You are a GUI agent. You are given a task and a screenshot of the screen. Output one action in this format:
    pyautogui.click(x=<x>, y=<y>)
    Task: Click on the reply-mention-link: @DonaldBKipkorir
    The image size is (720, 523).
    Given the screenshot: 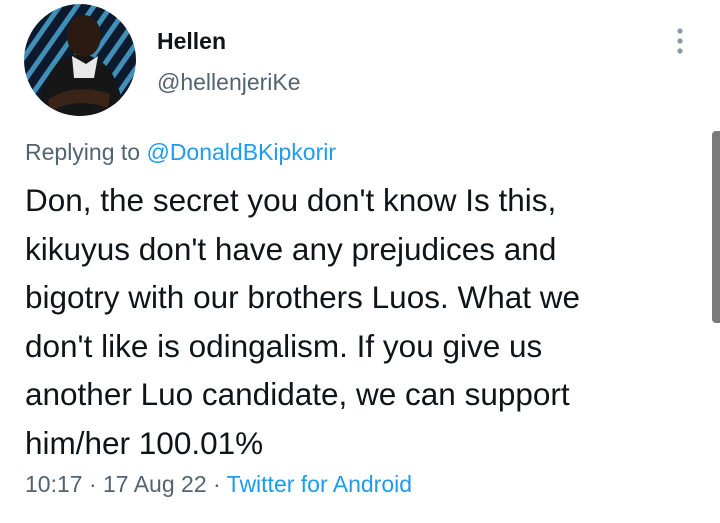 What is the action you would take?
    pyautogui.click(x=241, y=152)
    